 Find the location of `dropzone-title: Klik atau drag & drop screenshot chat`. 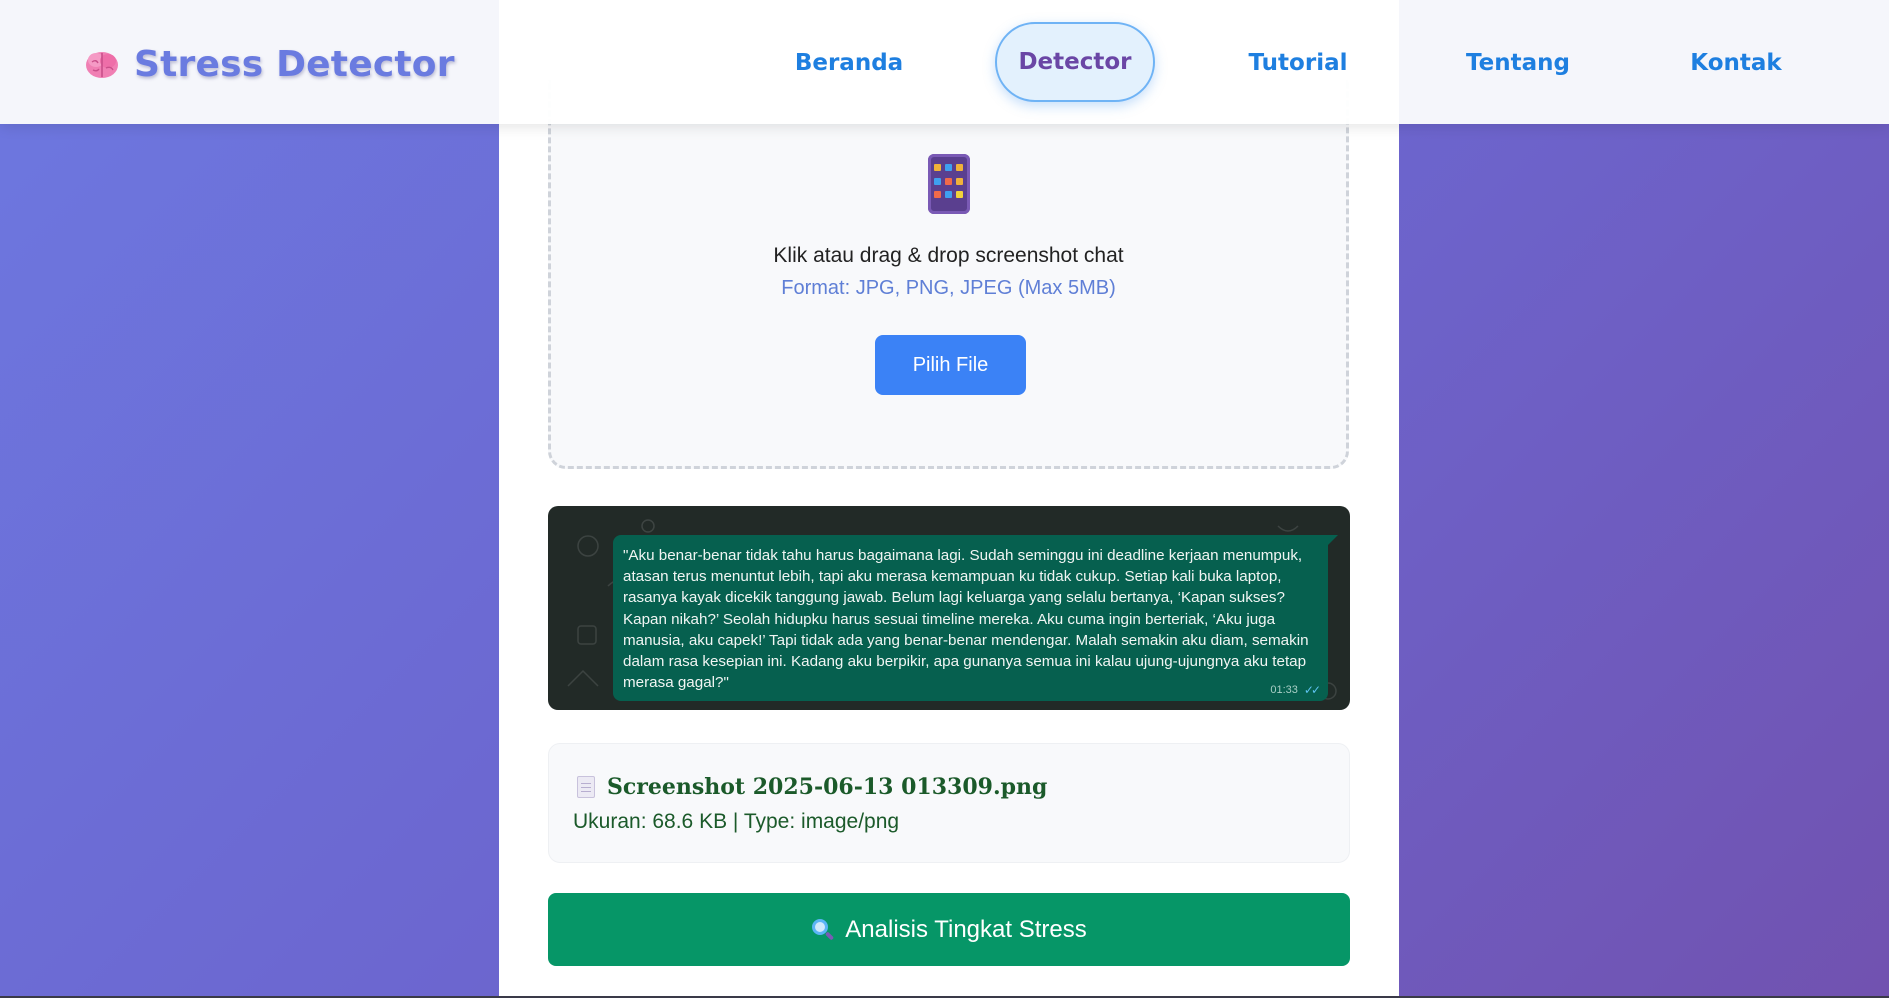

dropzone-title: Klik atau drag & drop screenshot chat is located at coordinates (948, 255).